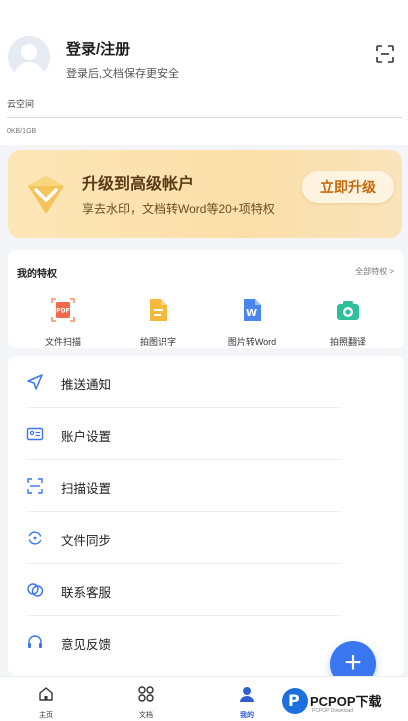 The height and width of the screenshot is (721, 408). I want to click on menu-item-scan-settings: 扫描设置, so click(206, 486).